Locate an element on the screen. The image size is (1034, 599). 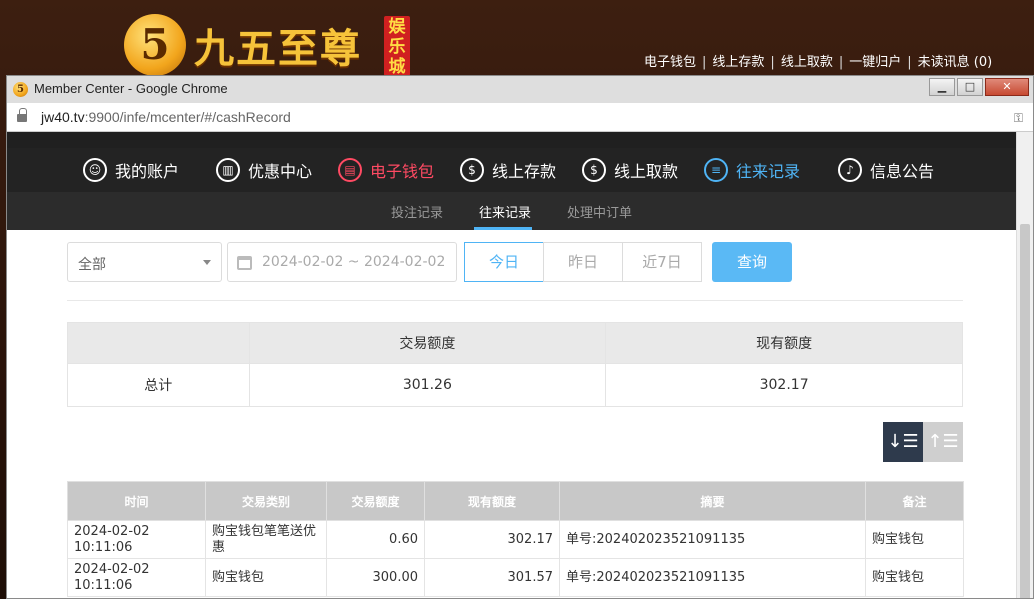
nav-item-records: ≡ 往来记录 is located at coordinates (752, 170).